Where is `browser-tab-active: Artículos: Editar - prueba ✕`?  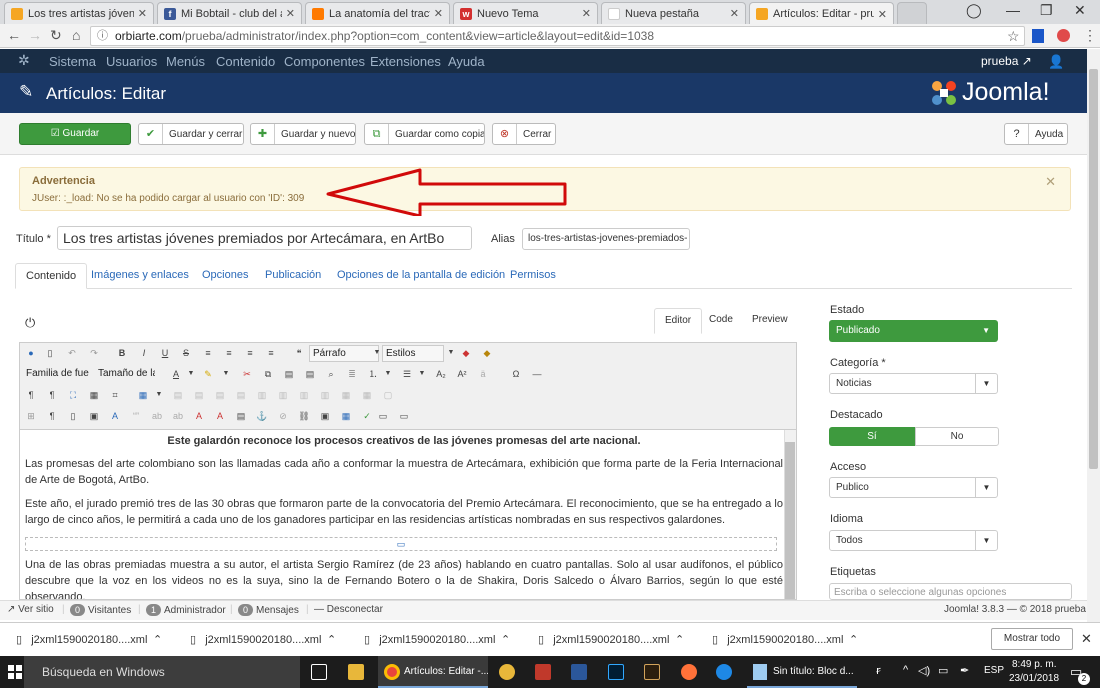
browser-tab-active: Artículos: Editar - prueba ✕ is located at coordinates (821, 13).